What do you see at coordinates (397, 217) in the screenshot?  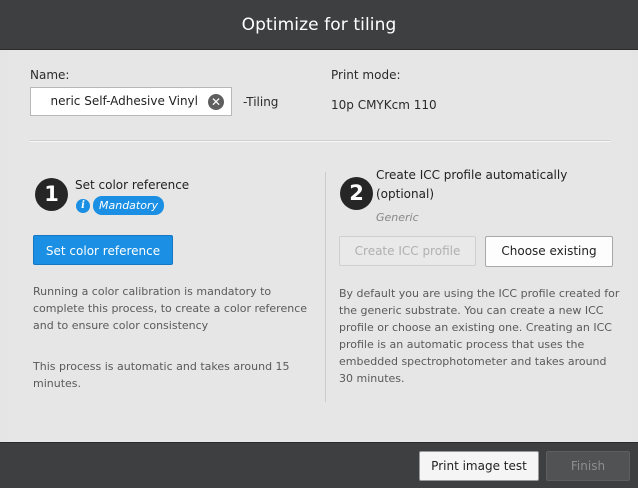 I see `step-2-subtitle: Generic` at bounding box center [397, 217].